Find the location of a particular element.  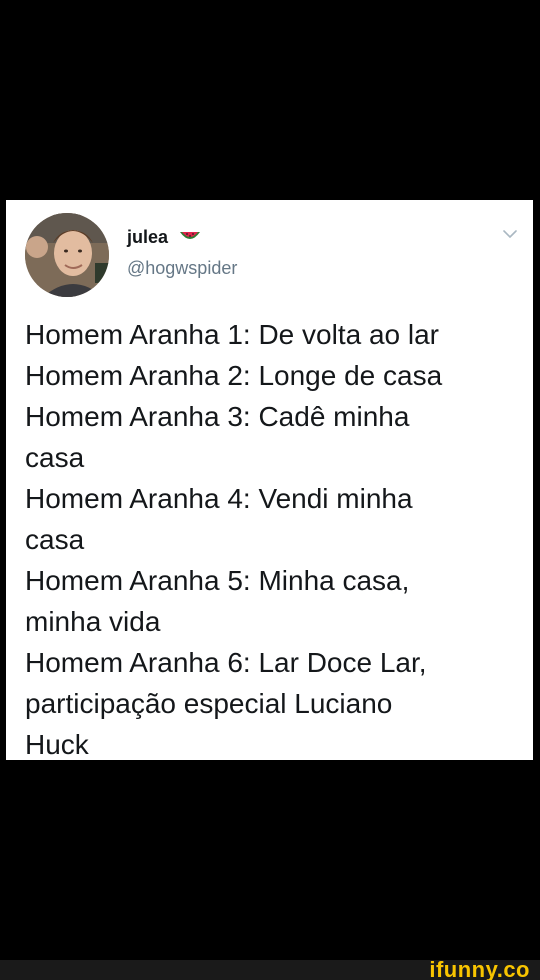

tweet-line: Homem Aranha 5: Minha casa, is located at coordinates (217, 580).